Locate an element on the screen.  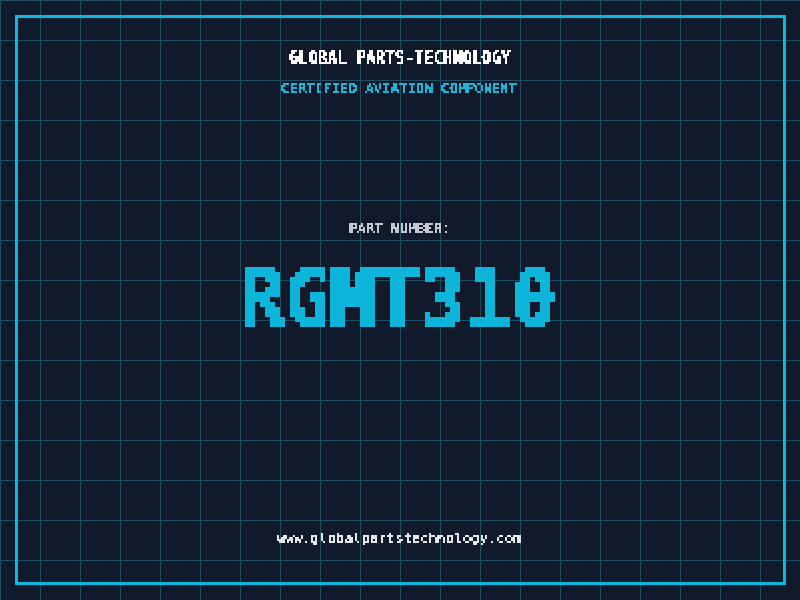
part-number-label: PART NUMBER: is located at coordinates (400, 231).